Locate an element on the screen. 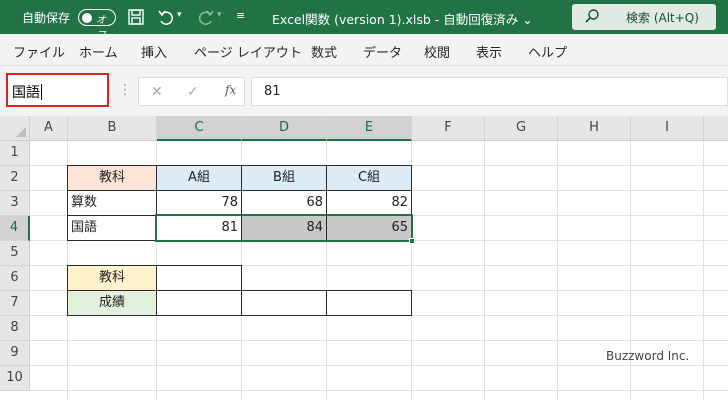 This screenshot has height=400, width=728. autosave-toggle: オフ is located at coordinates (97, 25).